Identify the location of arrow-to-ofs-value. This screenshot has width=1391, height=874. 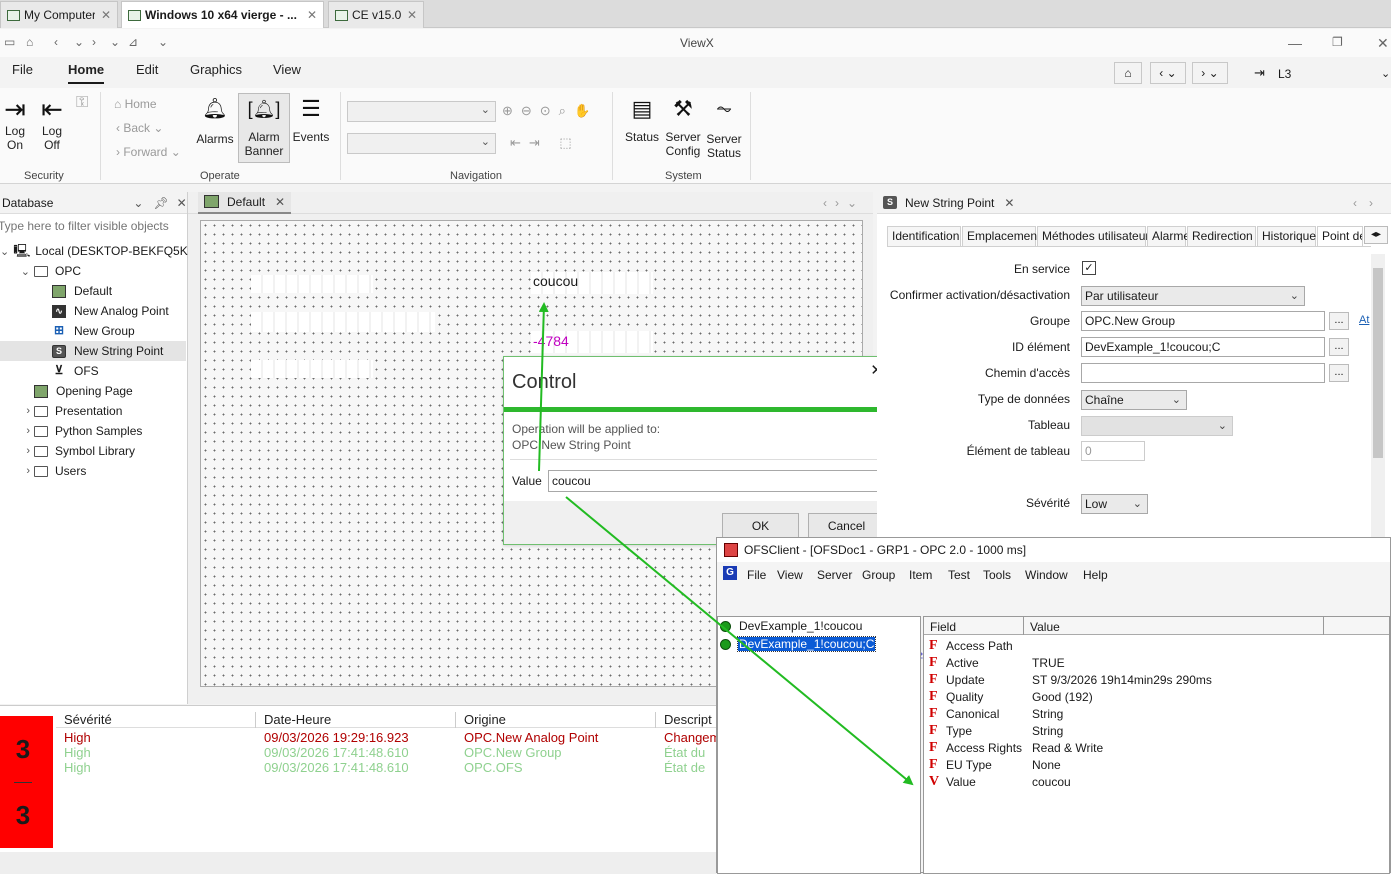
(739, 641).